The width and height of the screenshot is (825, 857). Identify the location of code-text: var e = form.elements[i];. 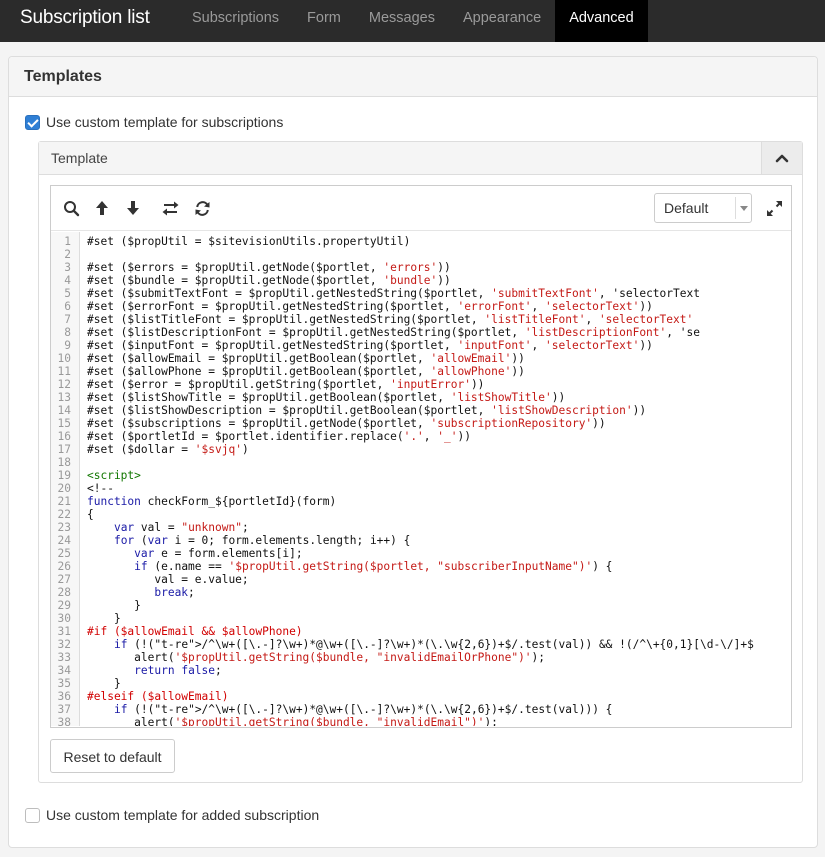
(218, 553).